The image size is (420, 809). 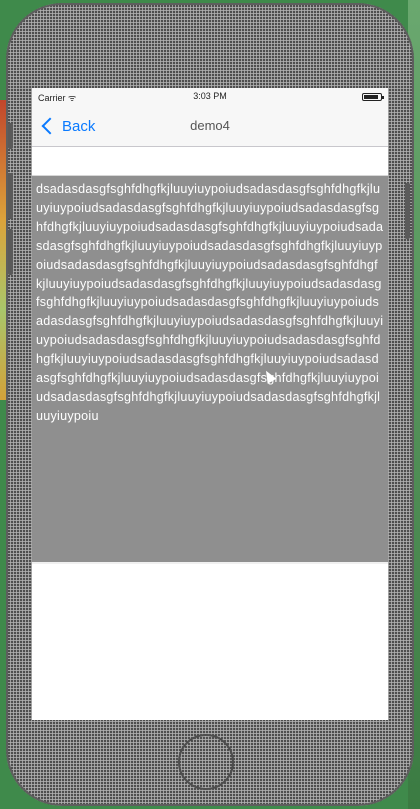 I want to click on status-bar: Carrier ᯤ 3:03 PM, so click(x=210, y=97).